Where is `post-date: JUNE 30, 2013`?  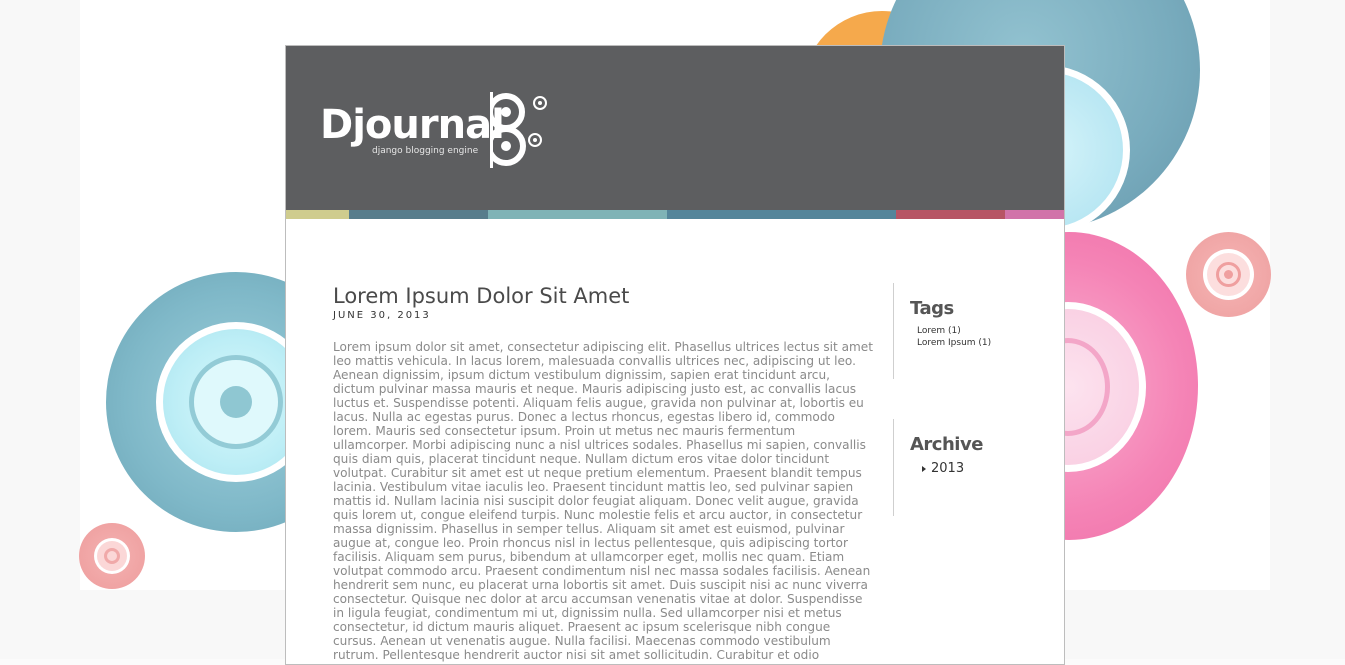 post-date: JUNE 30, 2013 is located at coordinates (382, 315).